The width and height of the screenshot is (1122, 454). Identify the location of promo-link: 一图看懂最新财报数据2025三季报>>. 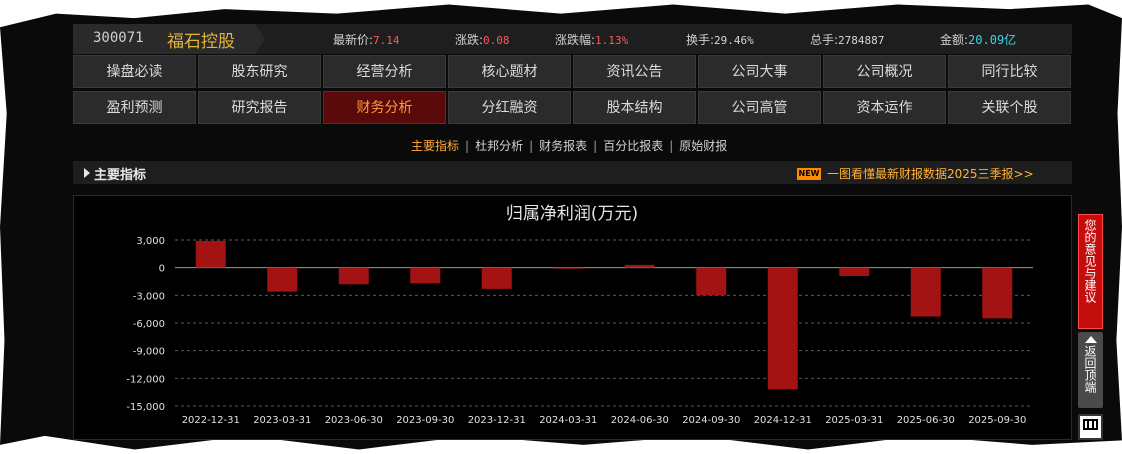
(930, 173).